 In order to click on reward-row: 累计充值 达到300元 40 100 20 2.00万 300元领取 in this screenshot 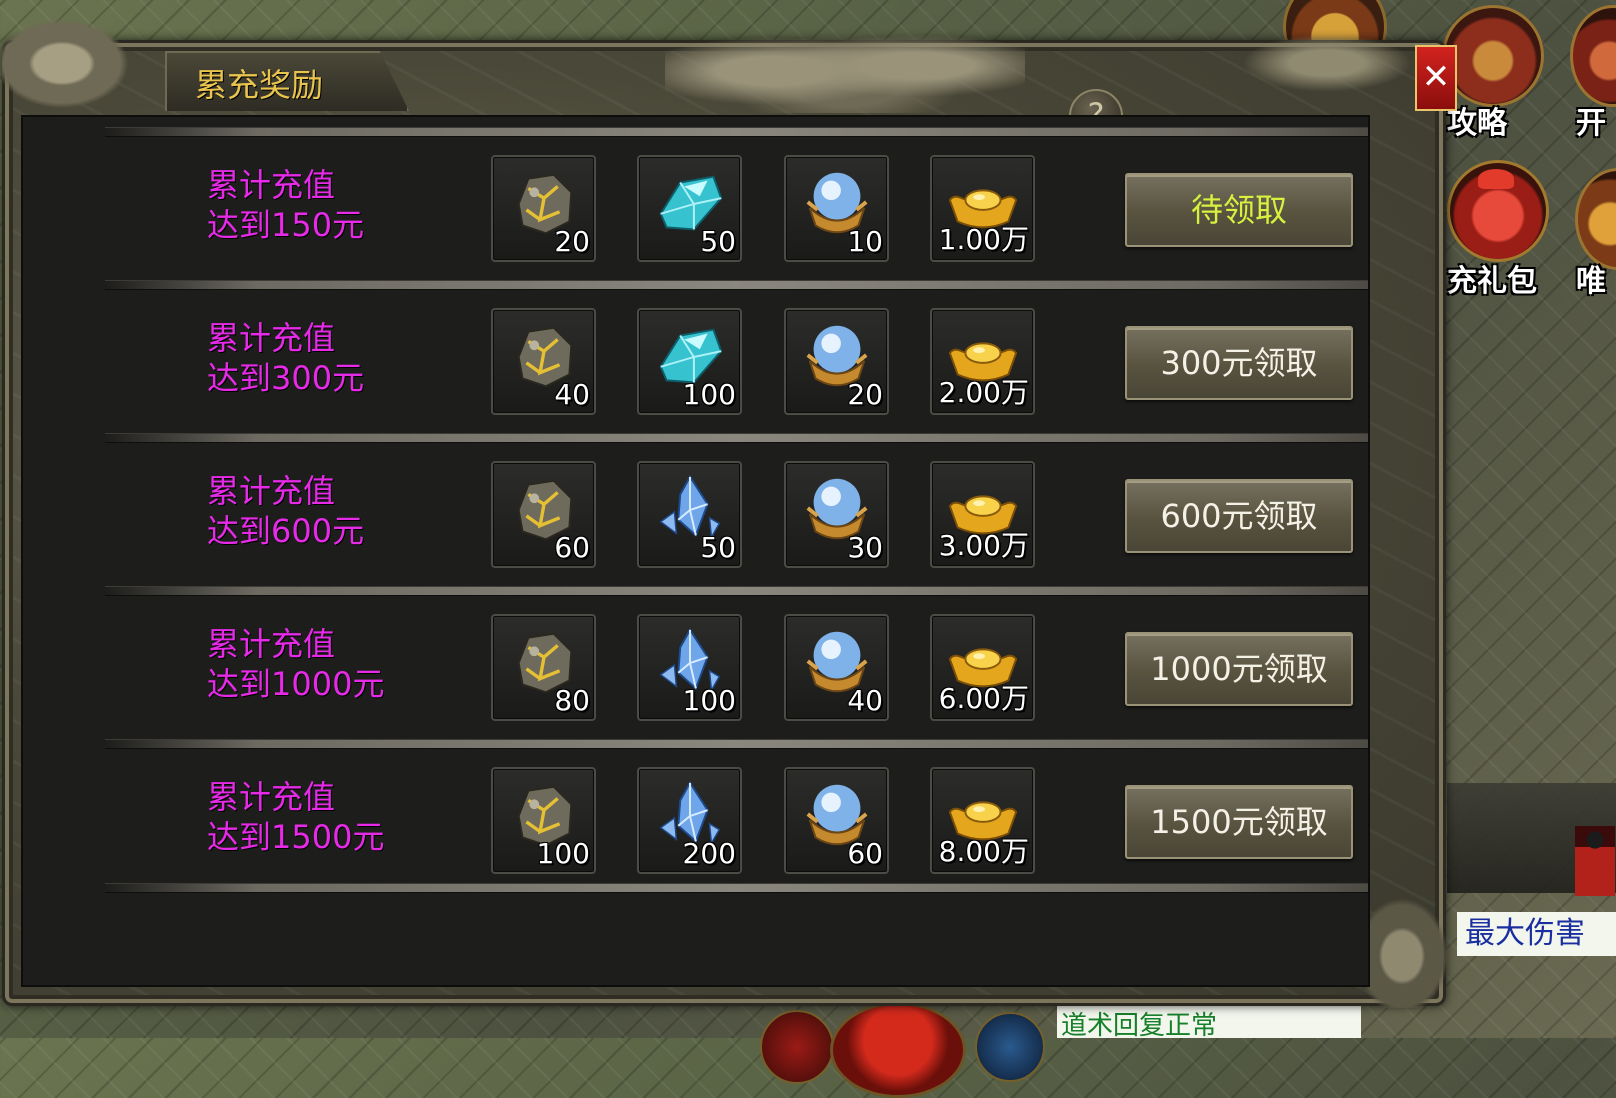, I will do `click(695, 356)`.